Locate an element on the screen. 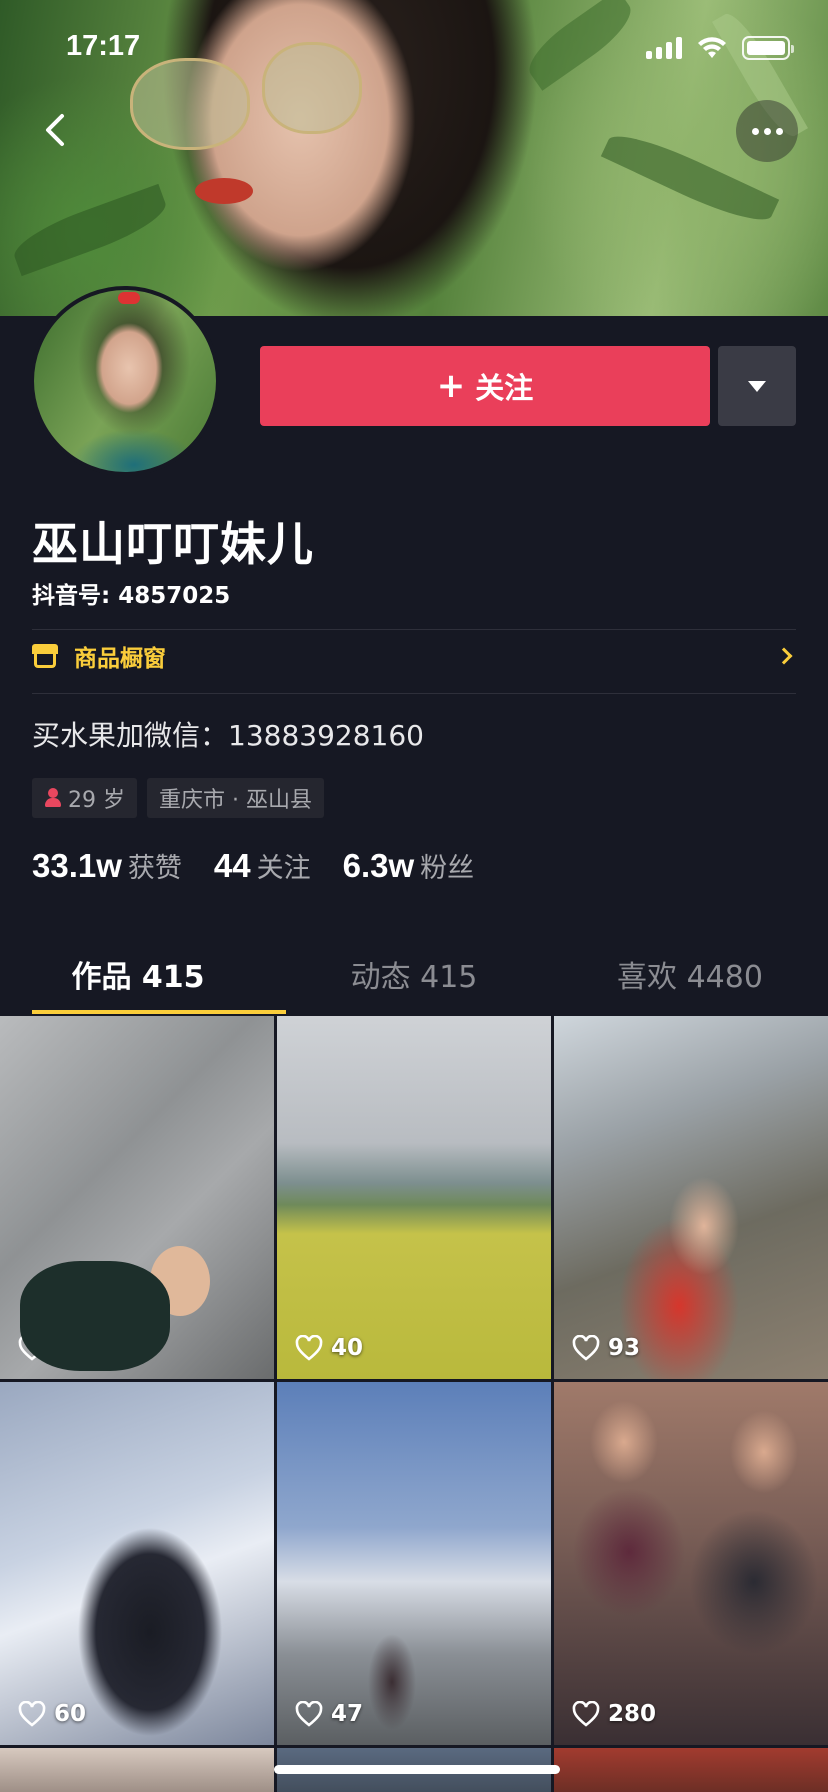 The width and height of the screenshot is (828, 1792). video-thumbnail: 53 is located at coordinates (137, 1197).